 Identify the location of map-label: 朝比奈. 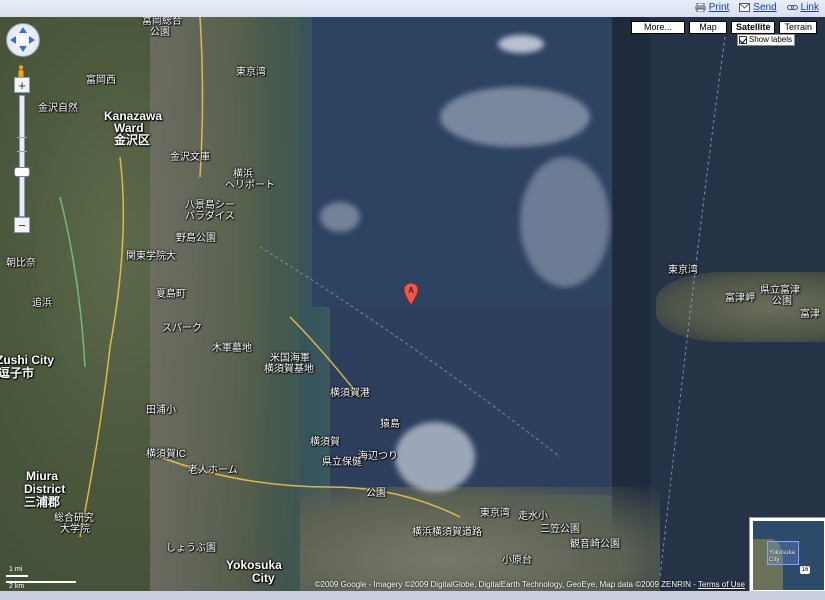
(21, 263).